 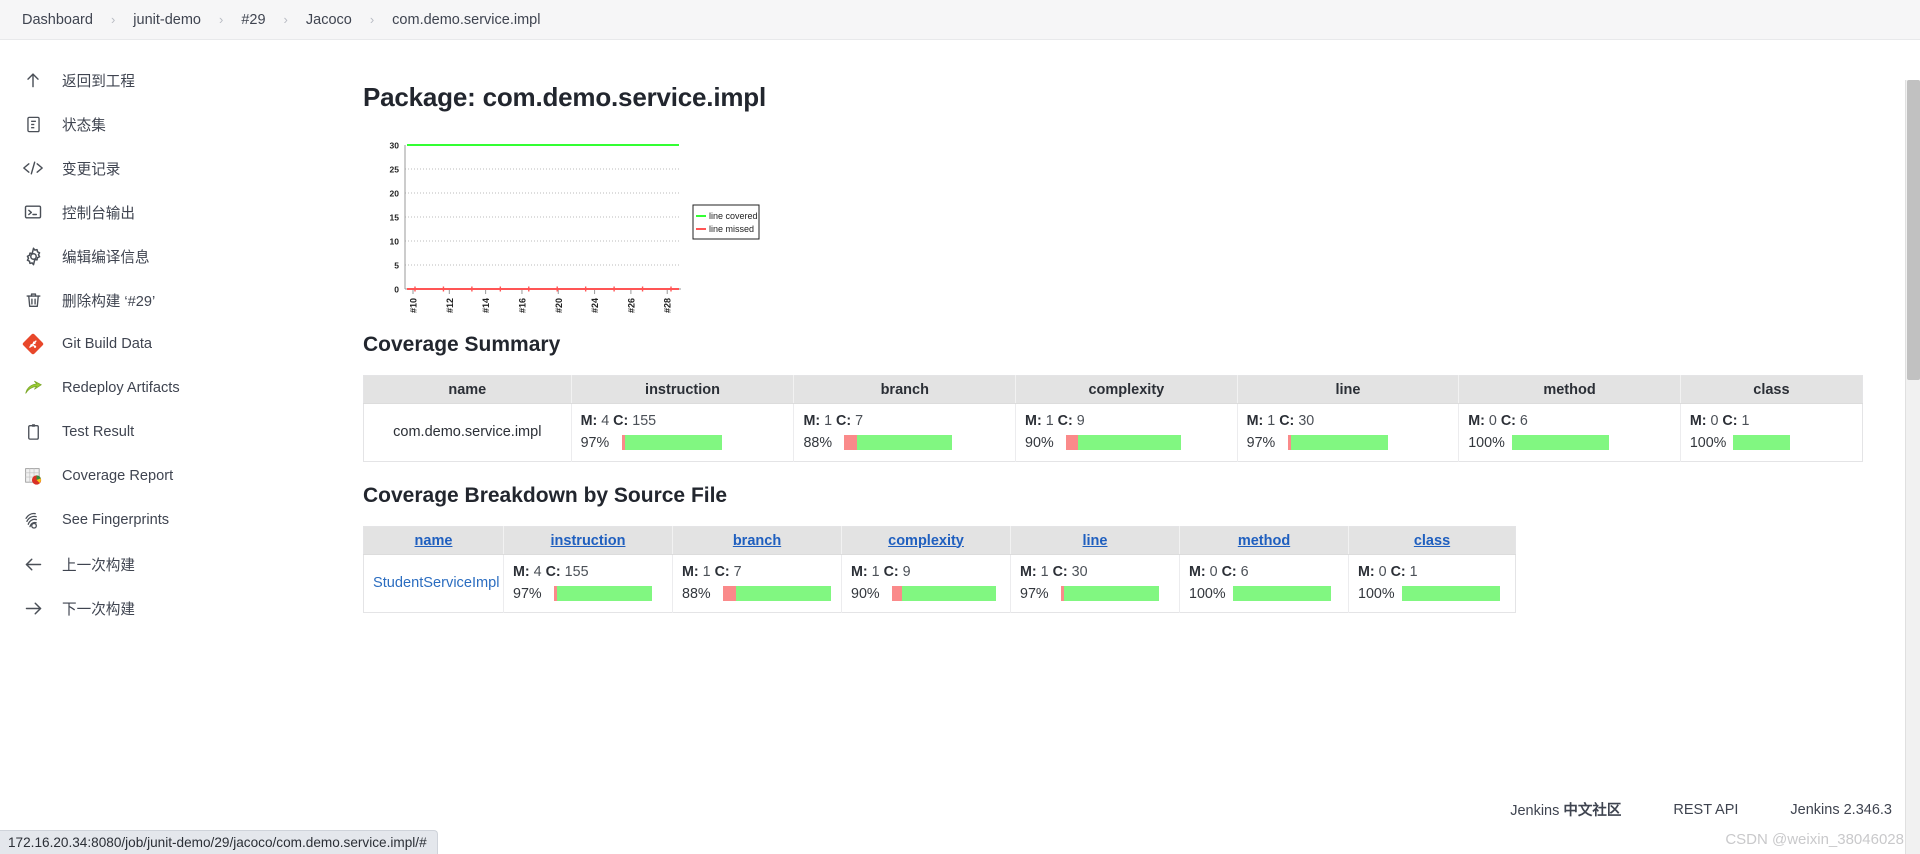 I want to click on sidebar-item-git-build-data: Git Build Data, so click(x=172, y=344).